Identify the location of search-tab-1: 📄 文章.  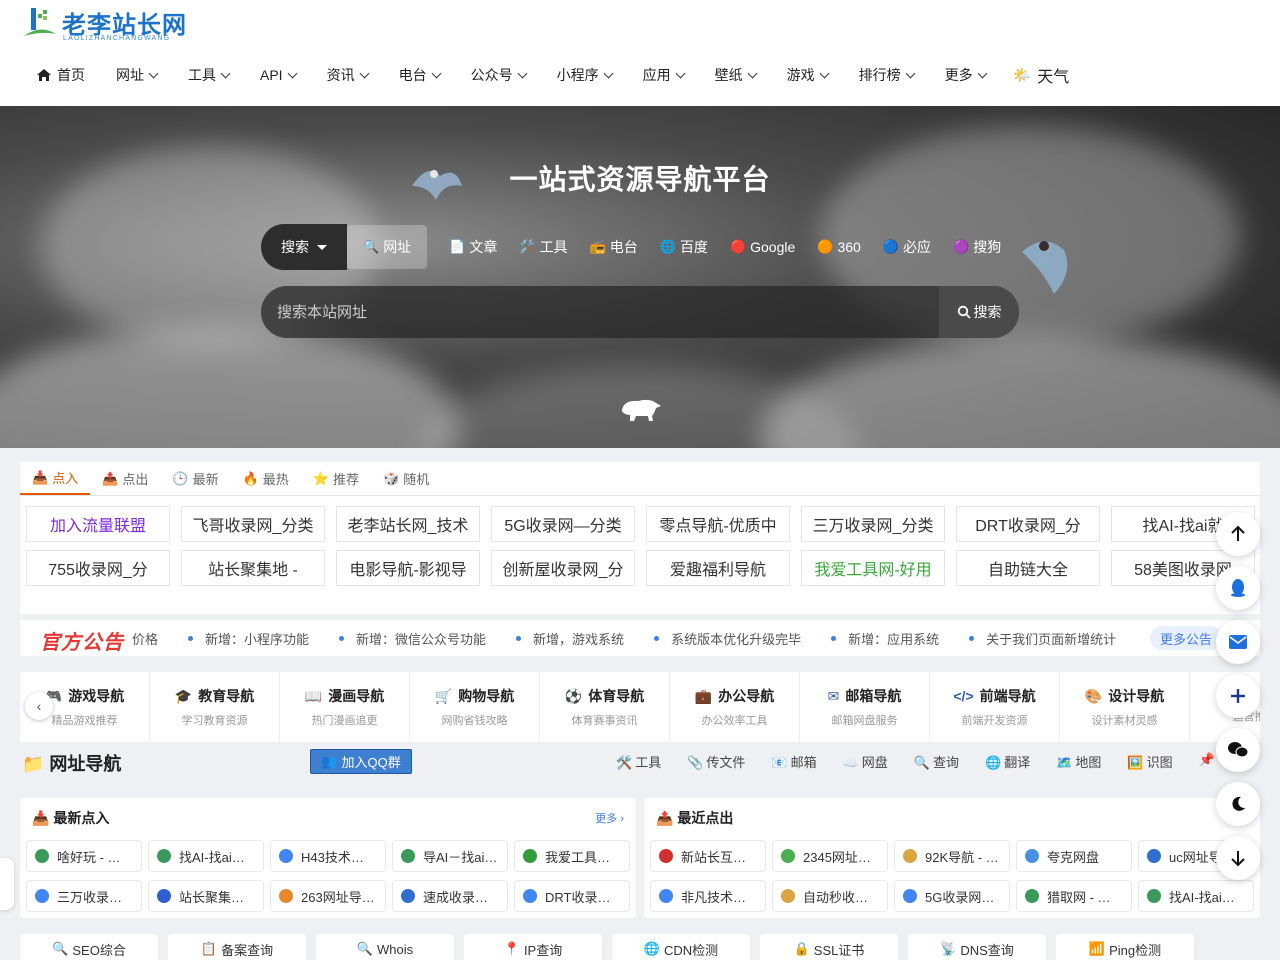
(473, 247).